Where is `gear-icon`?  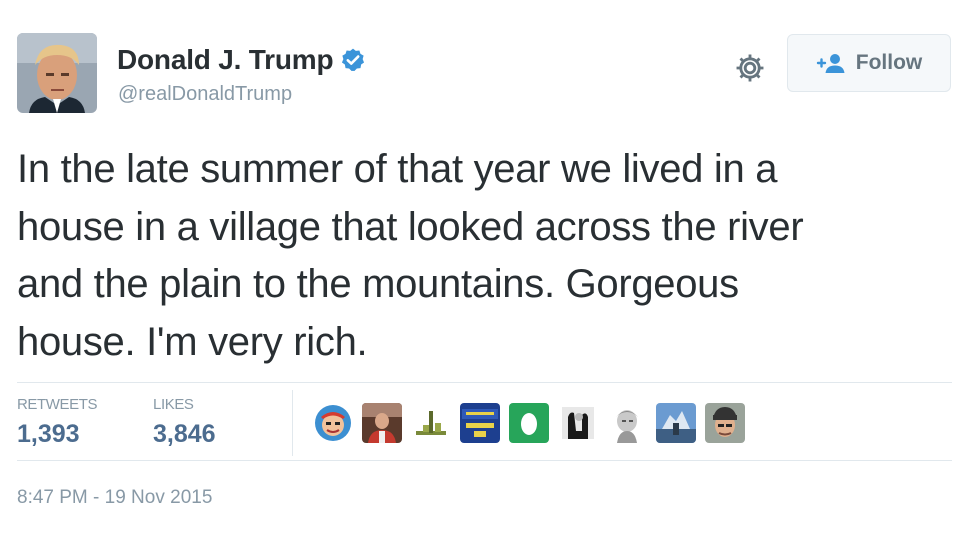
gear-icon is located at coordinates (750, 68).